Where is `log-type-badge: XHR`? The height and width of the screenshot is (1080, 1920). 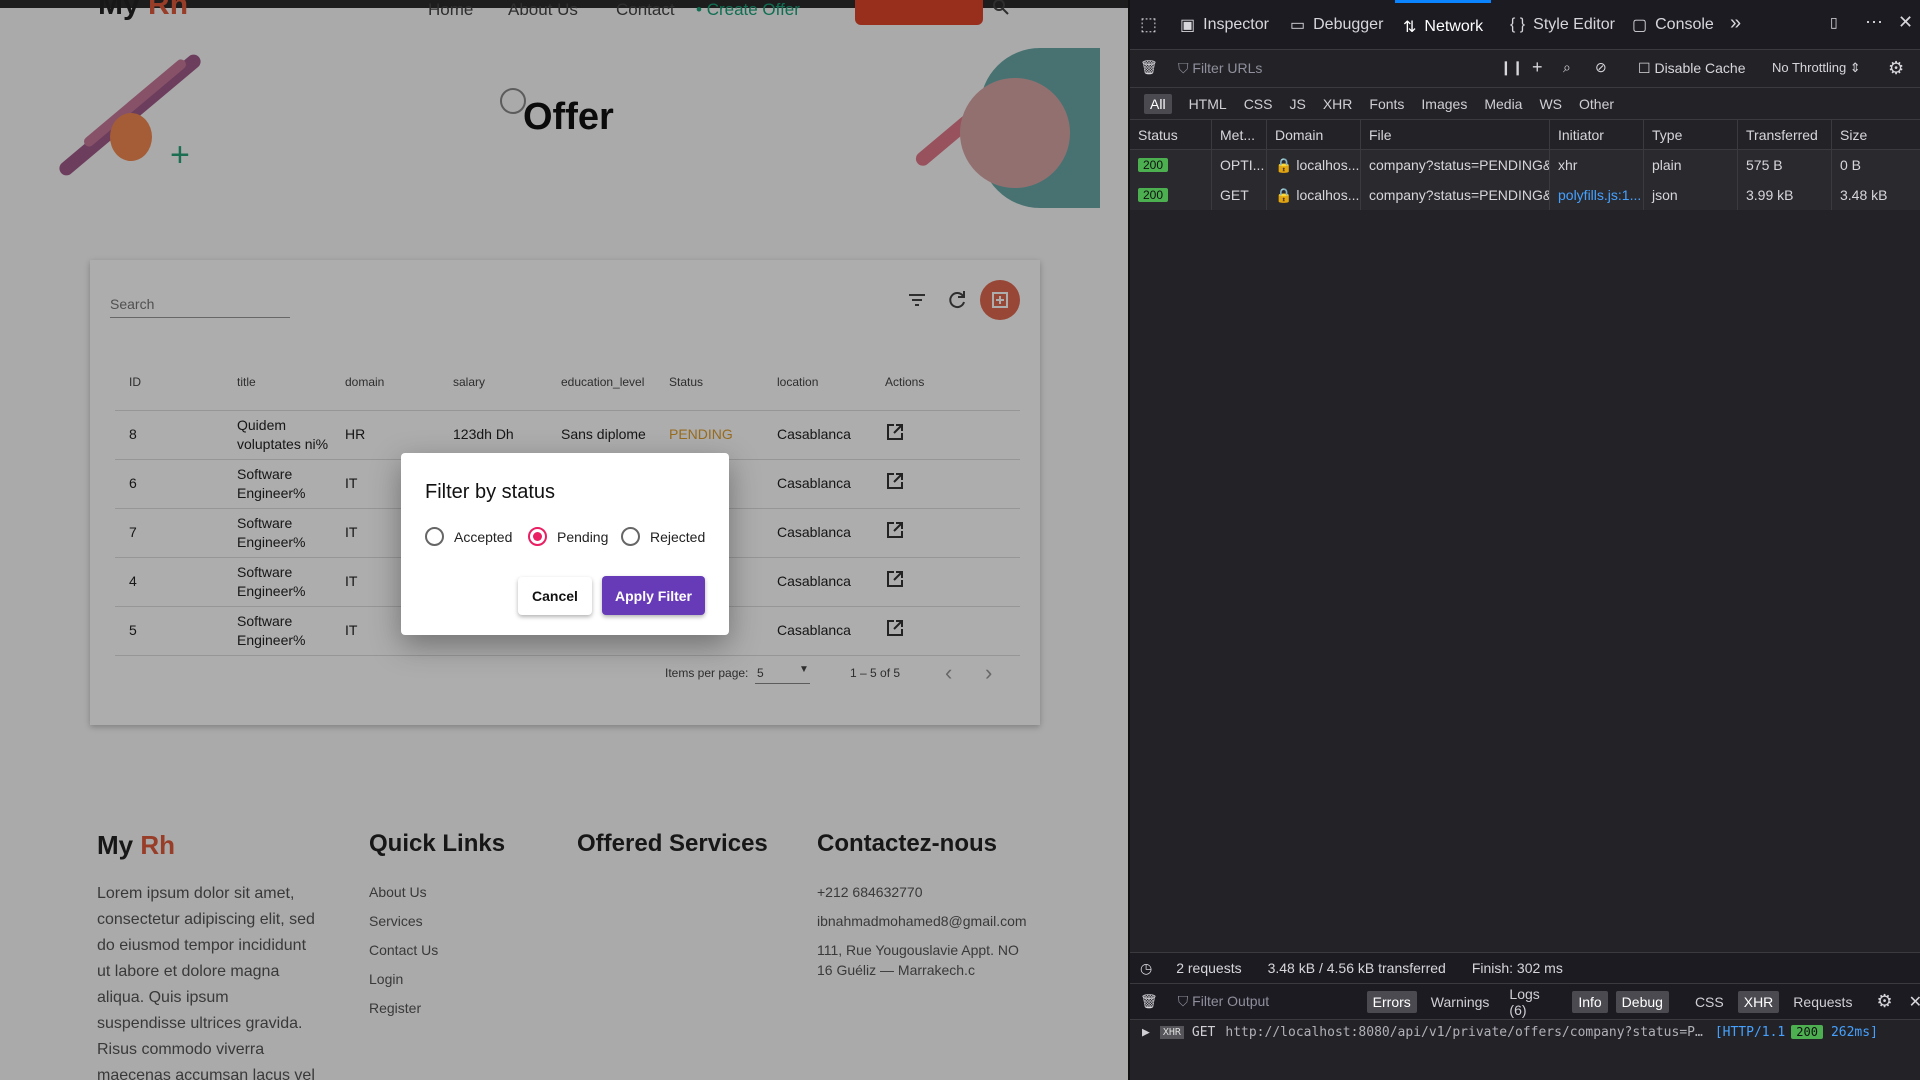
log-type-badge: XHR is located at coordinates (1171, 1032).